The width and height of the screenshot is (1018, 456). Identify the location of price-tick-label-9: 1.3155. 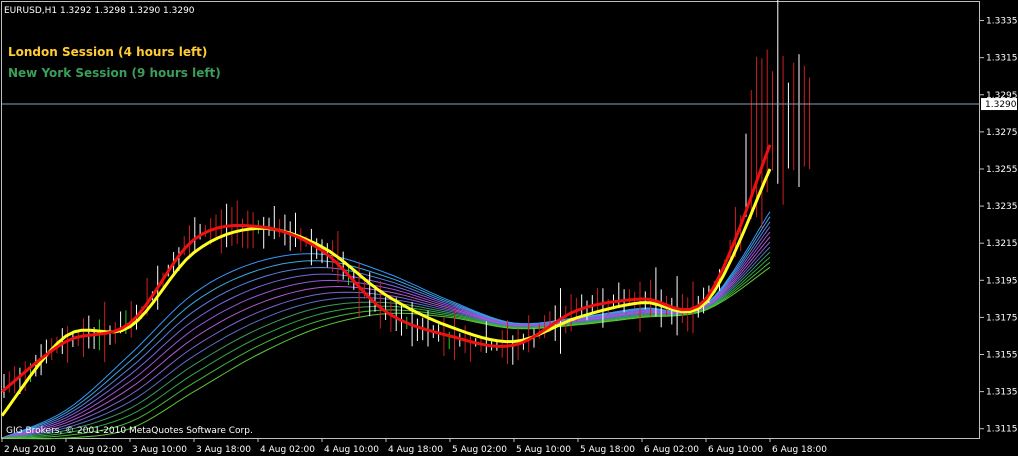
(1002, 356).